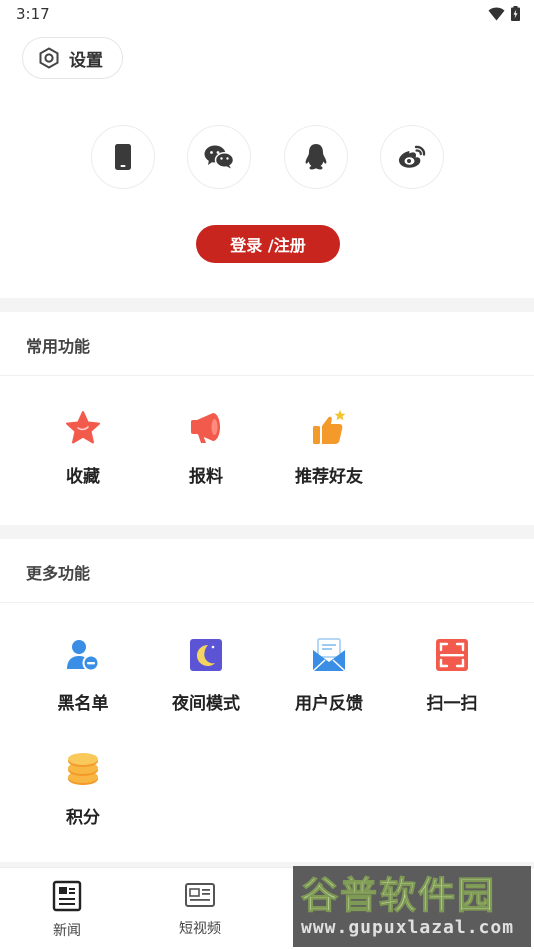 This screenshot has height=950, width=534. Describe the element at coordinates (329, 477) in the screenshot. I see `recommend-friend-label: 推荐好友` at that location.